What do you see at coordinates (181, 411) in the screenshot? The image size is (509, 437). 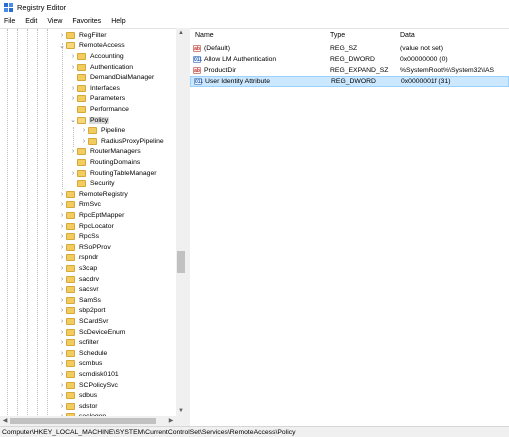 I see `scroll-down-arrow-icon: ▼` at bounding box center [181, 411].